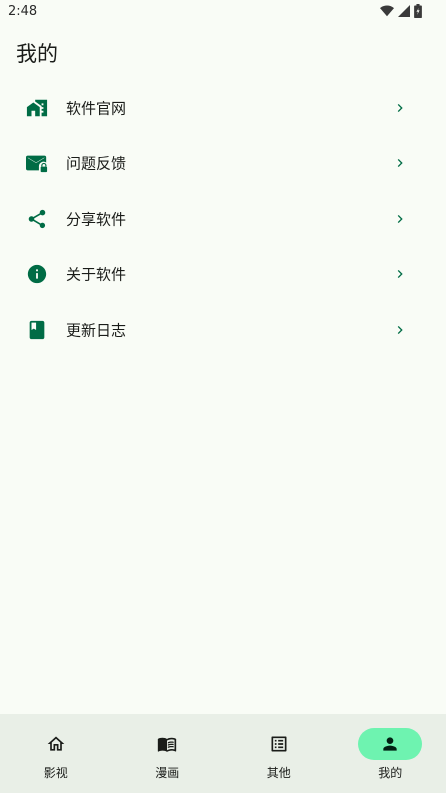 The width and height of the screenshot is (446, 793). I want to click on open-book-icon, so click(167, 744).